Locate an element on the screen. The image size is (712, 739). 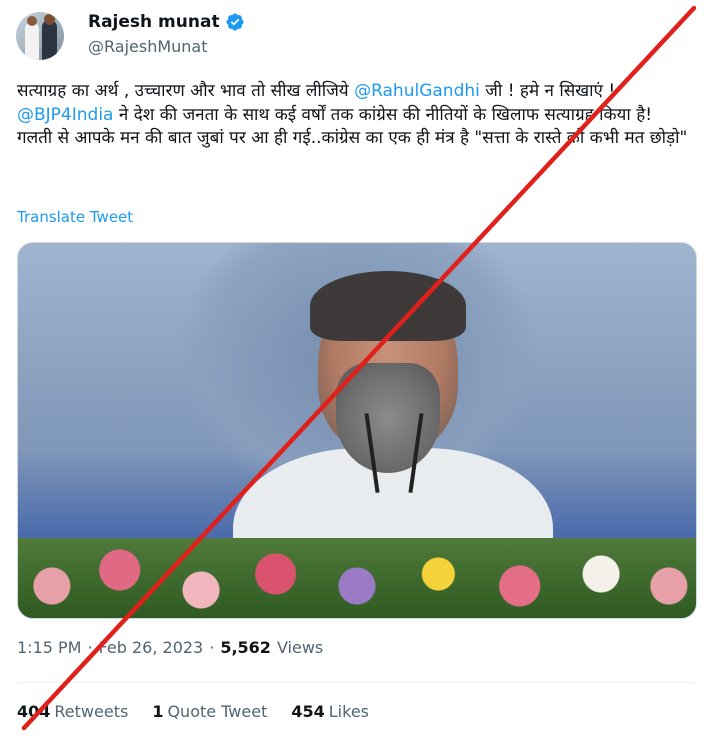
retweets-count: 404 is located at coordinates (34, 711).